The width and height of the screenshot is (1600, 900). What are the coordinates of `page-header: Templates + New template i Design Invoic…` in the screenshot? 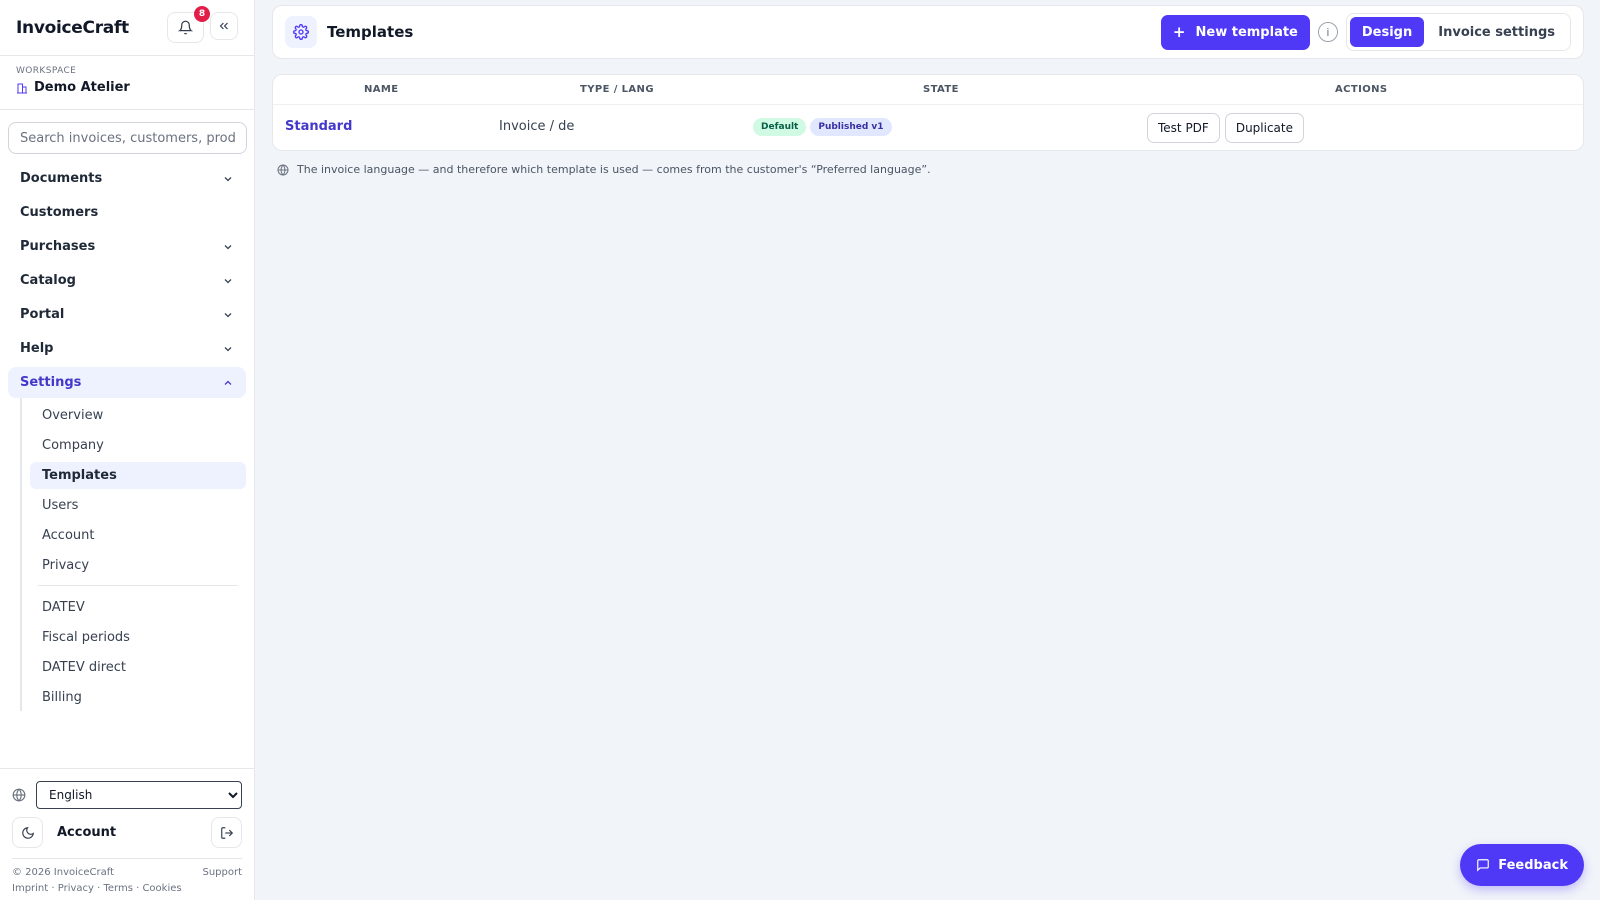 It's located at (928, 32).